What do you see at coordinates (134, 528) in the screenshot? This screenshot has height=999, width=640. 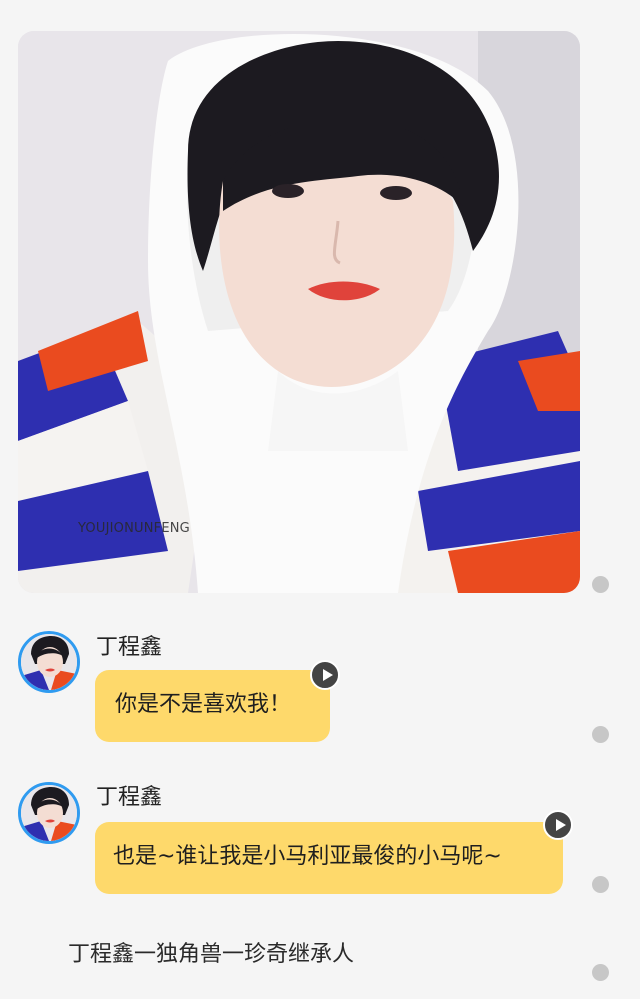 I see `photo-watermark: YOUJIONUNFENG` at bounding box center [134, 528].